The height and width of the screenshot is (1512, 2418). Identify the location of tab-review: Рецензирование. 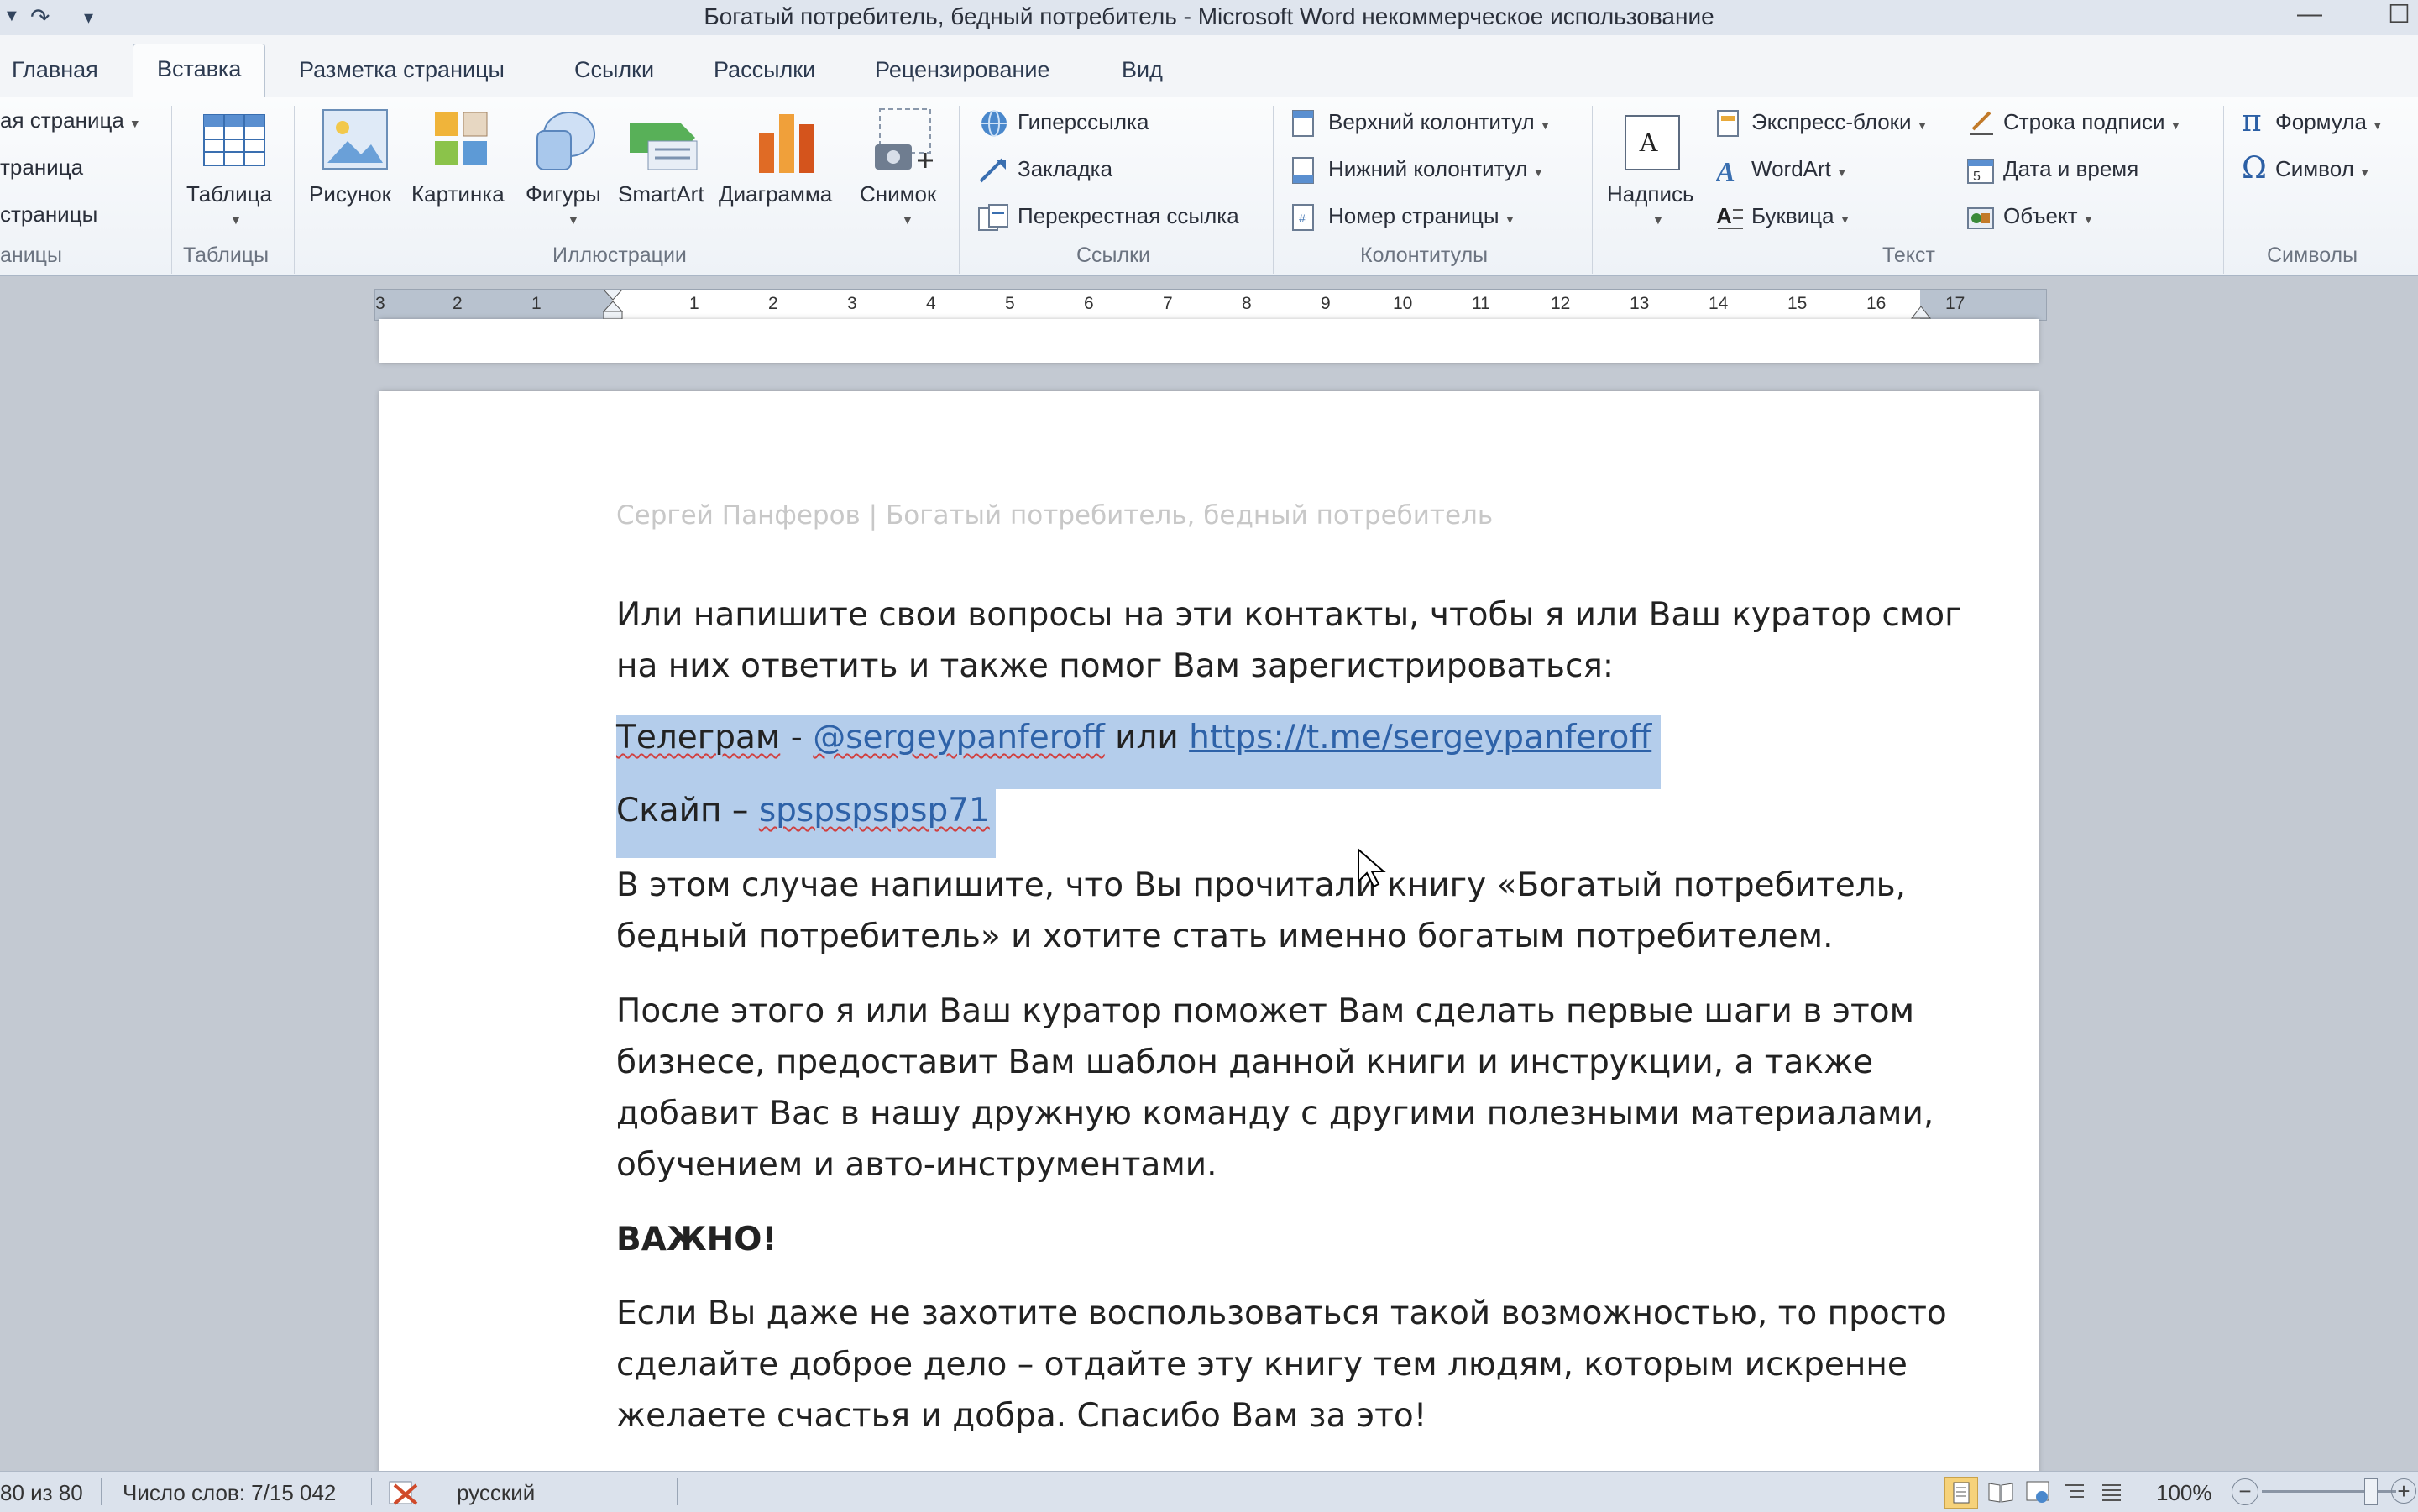
(962, 70).